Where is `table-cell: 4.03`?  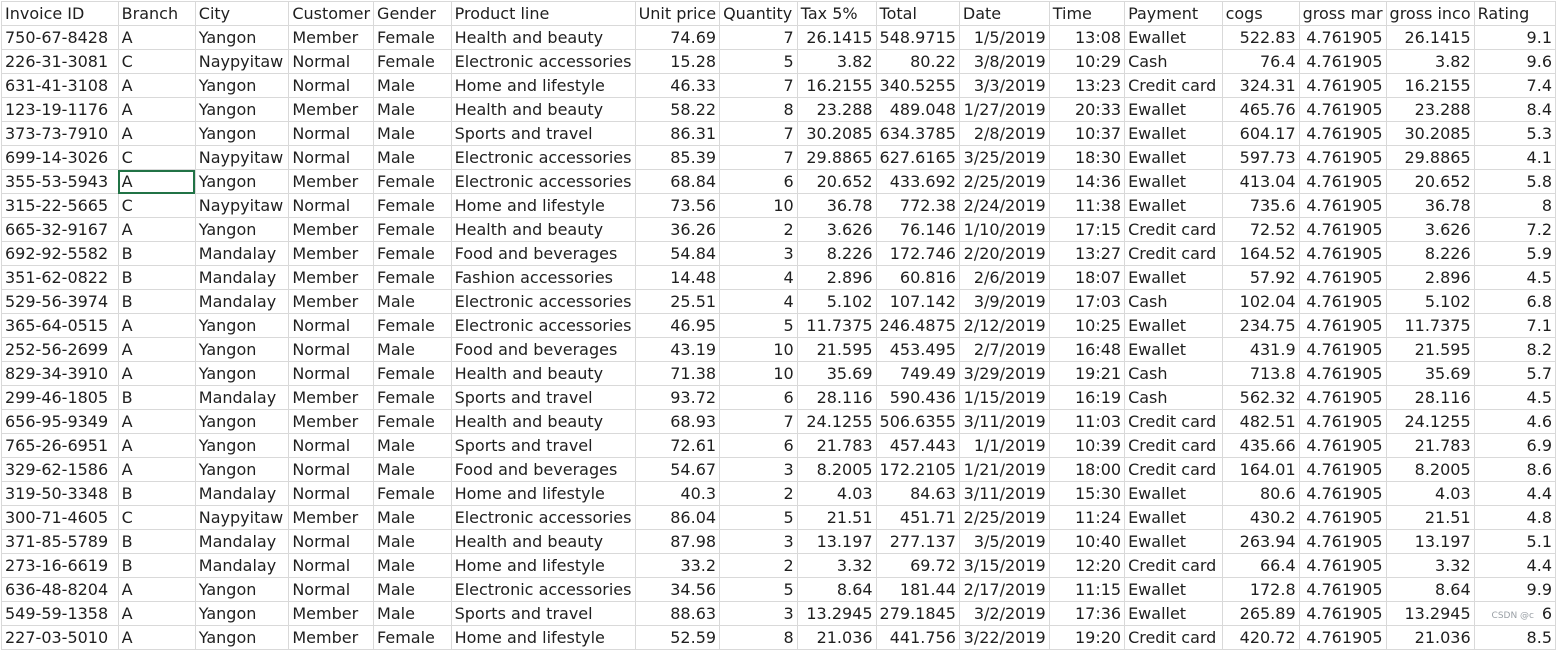
table-cell: 4.03 is located at coordinates (836, 493).